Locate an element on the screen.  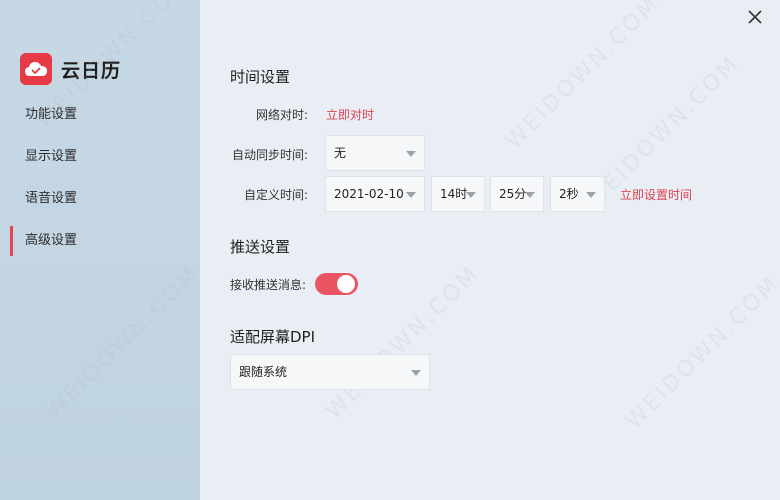
minute-select: 25分 is located at coordinates (517, 194).